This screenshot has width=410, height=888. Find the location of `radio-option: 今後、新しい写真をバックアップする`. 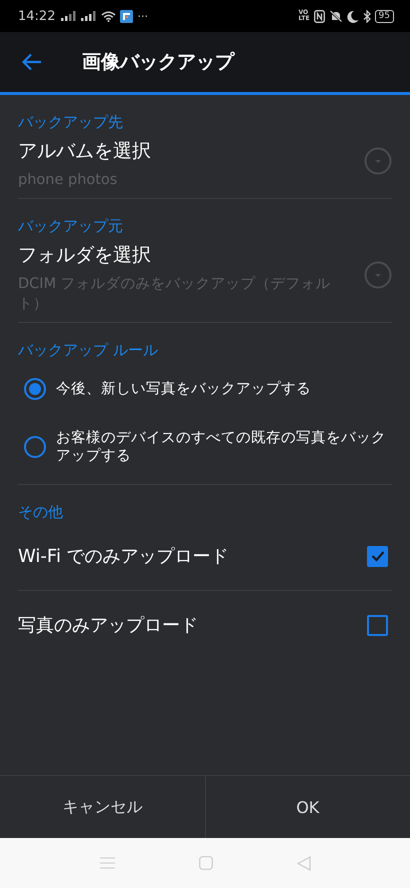

radio-option: 今後、新しい写真をバックアップする is located at coordinates (205, 389).